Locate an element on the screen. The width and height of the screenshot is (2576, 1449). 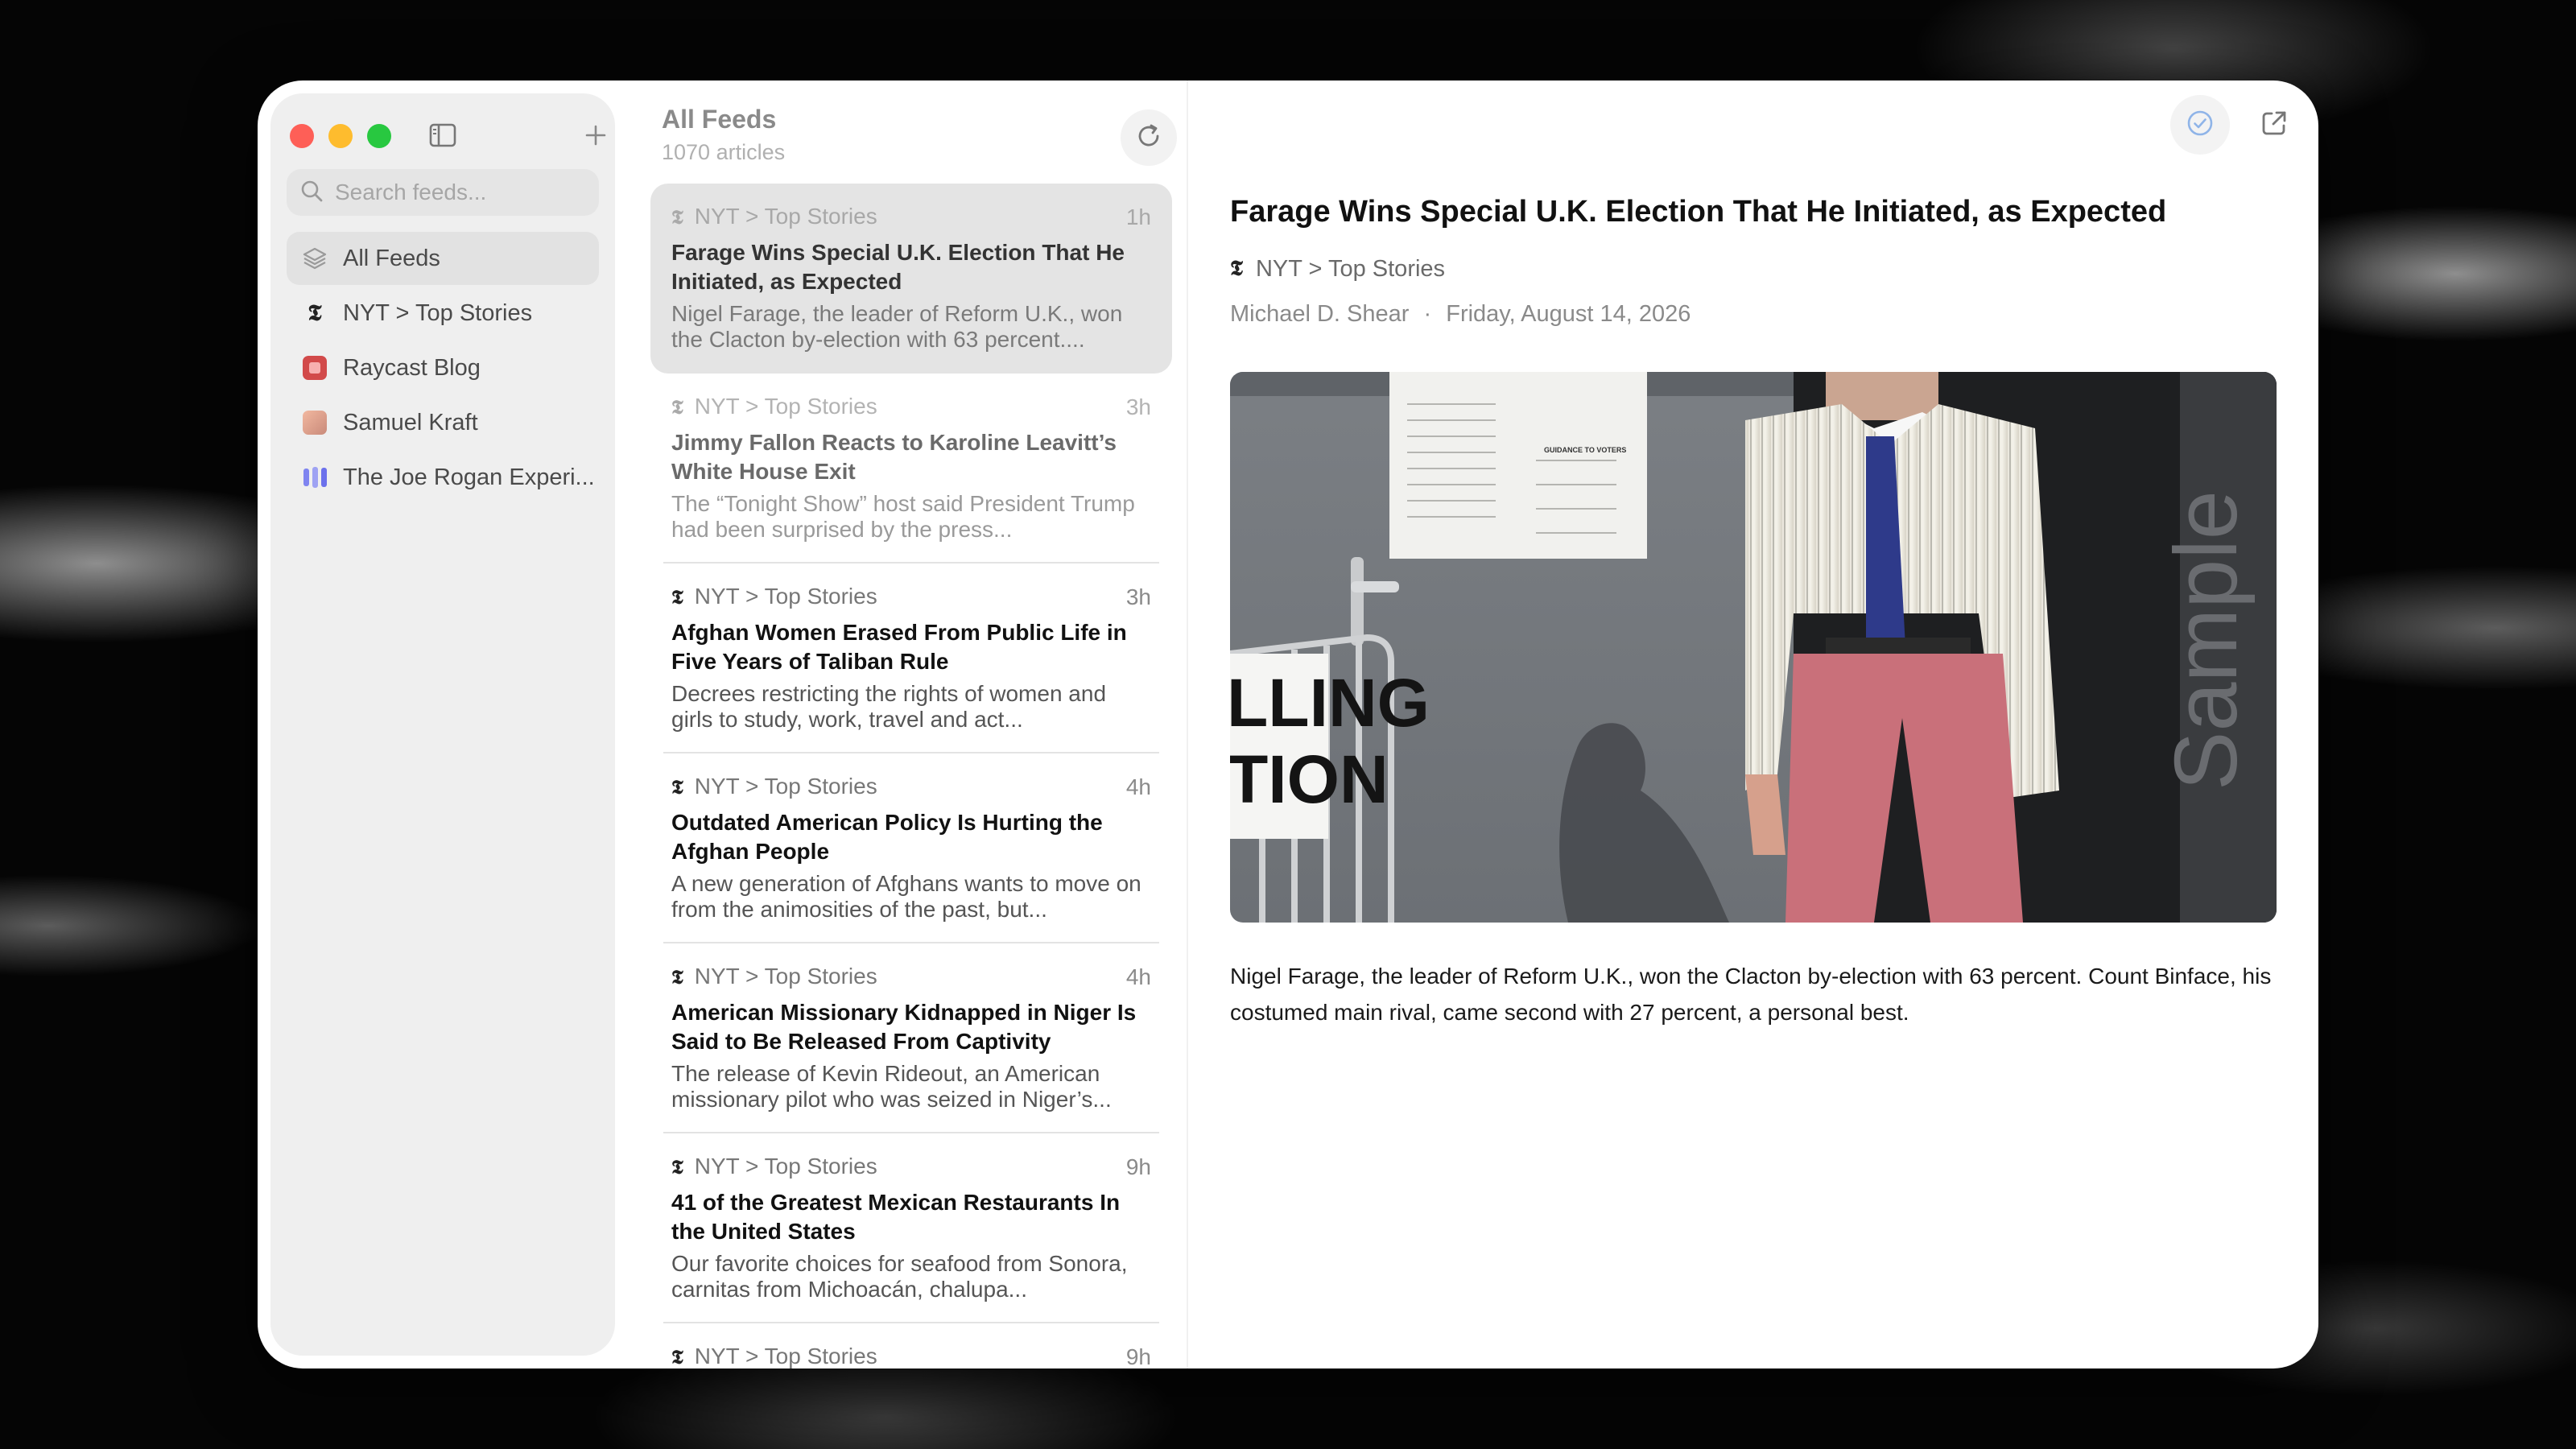
sidebar-item-all-feeds: All Feeds is located at coordinates (443, 258).